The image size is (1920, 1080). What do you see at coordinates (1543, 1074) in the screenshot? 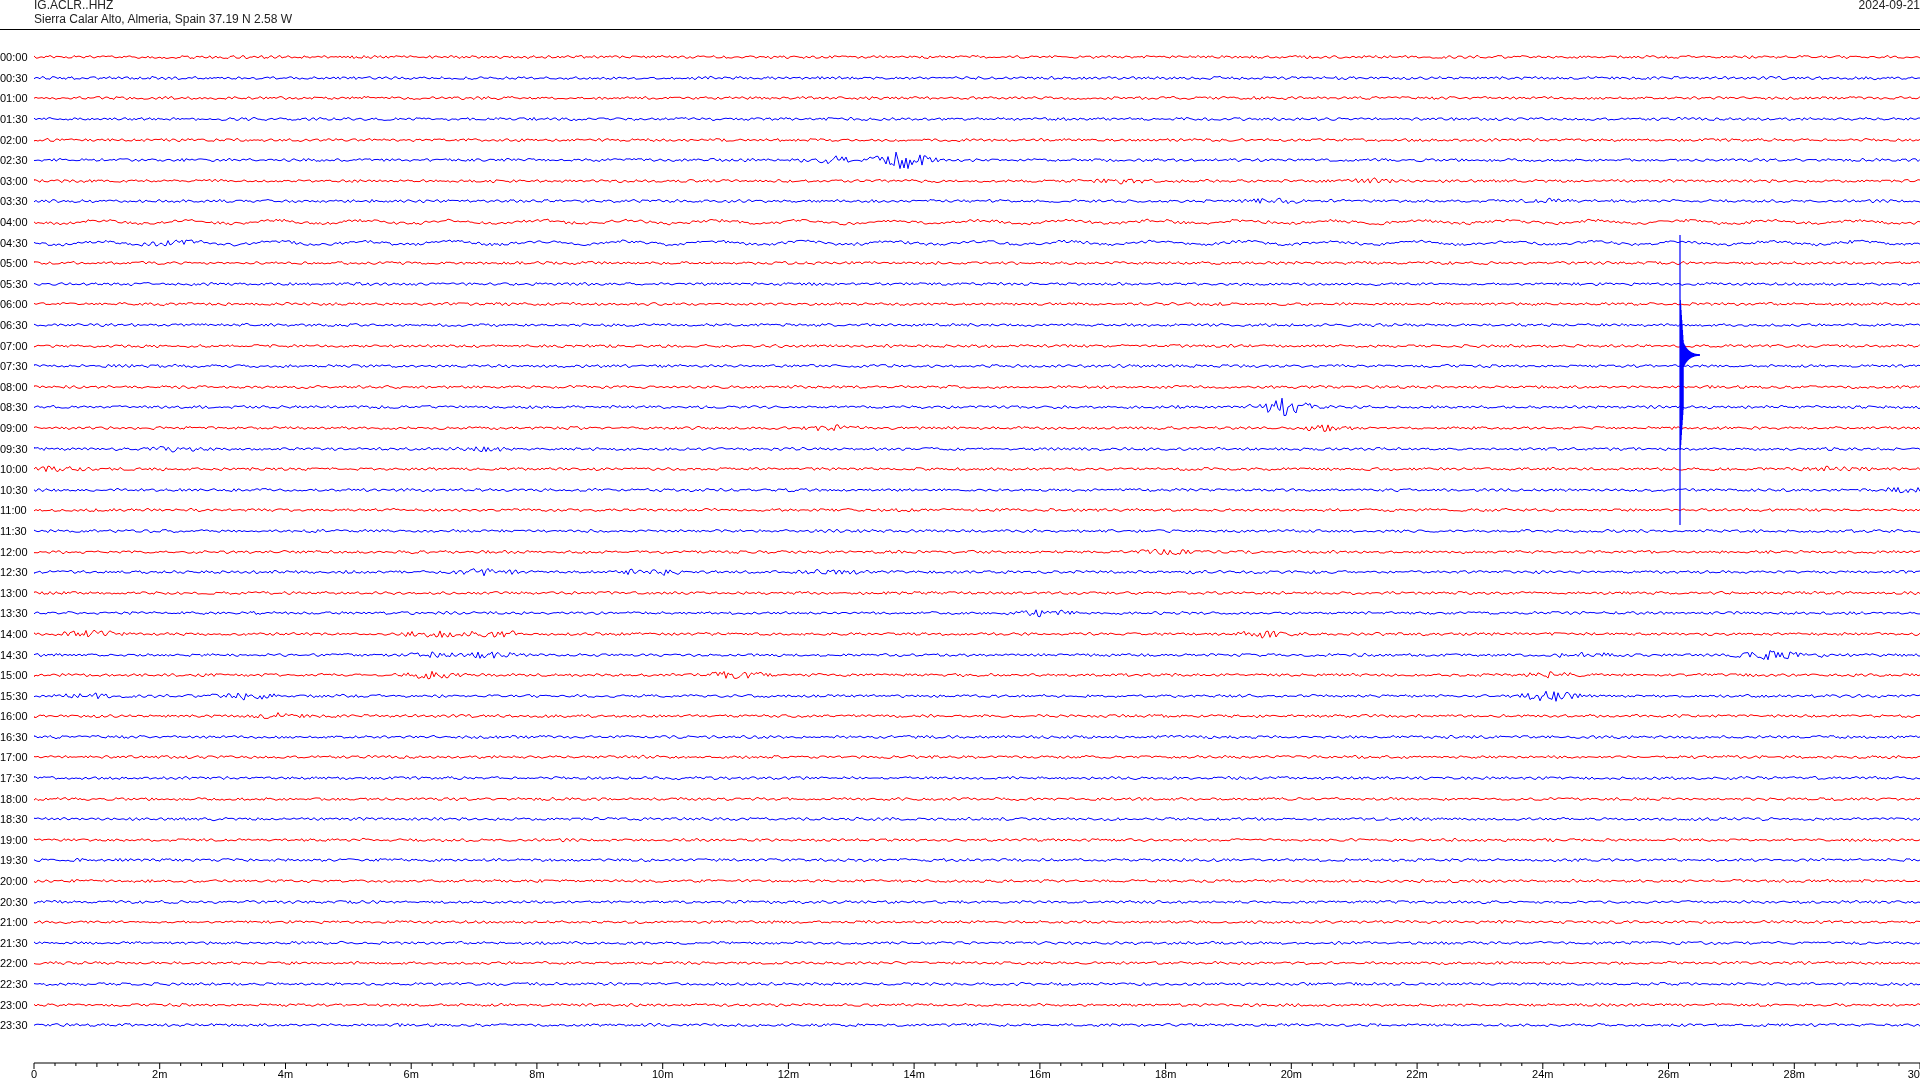
I see `tick-label: 24m` at bounding box center [1543, 1074].